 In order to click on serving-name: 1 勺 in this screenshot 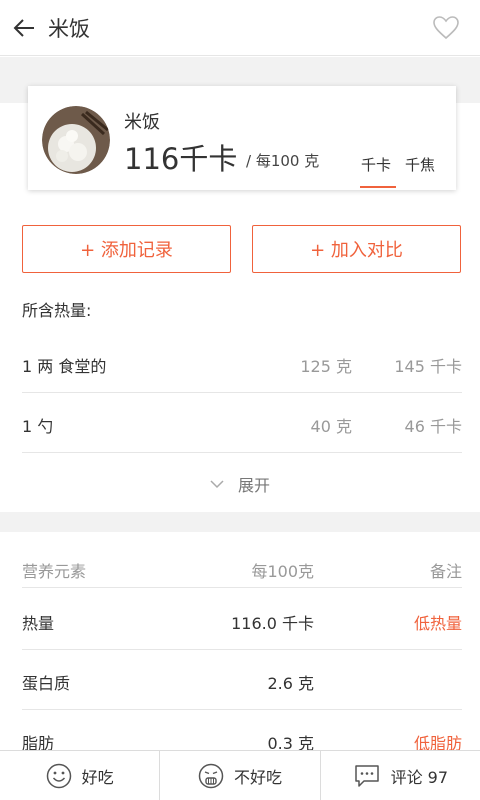, I will do `click(38, 426)`.